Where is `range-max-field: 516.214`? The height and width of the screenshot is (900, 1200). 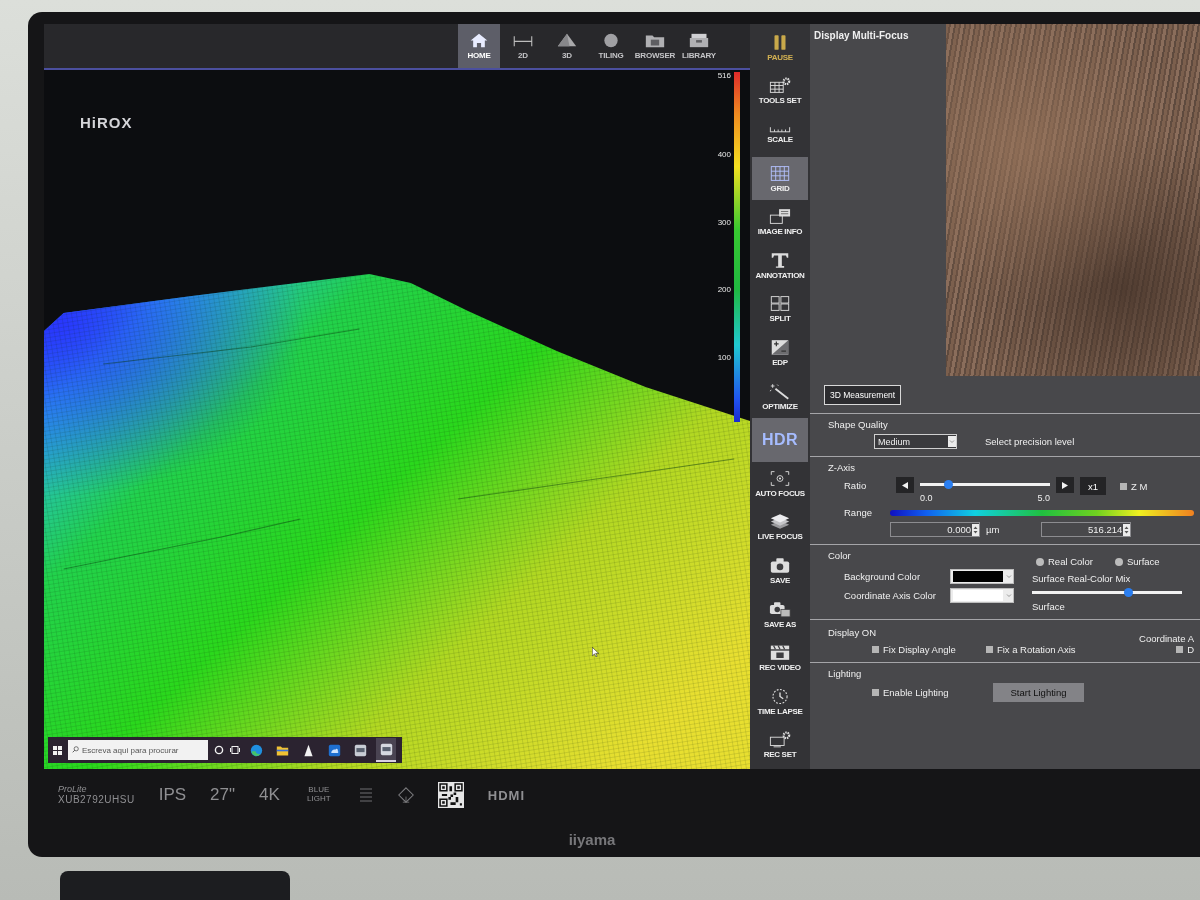 range-max-field: 516.214 is located at coordinates (1086, 529).